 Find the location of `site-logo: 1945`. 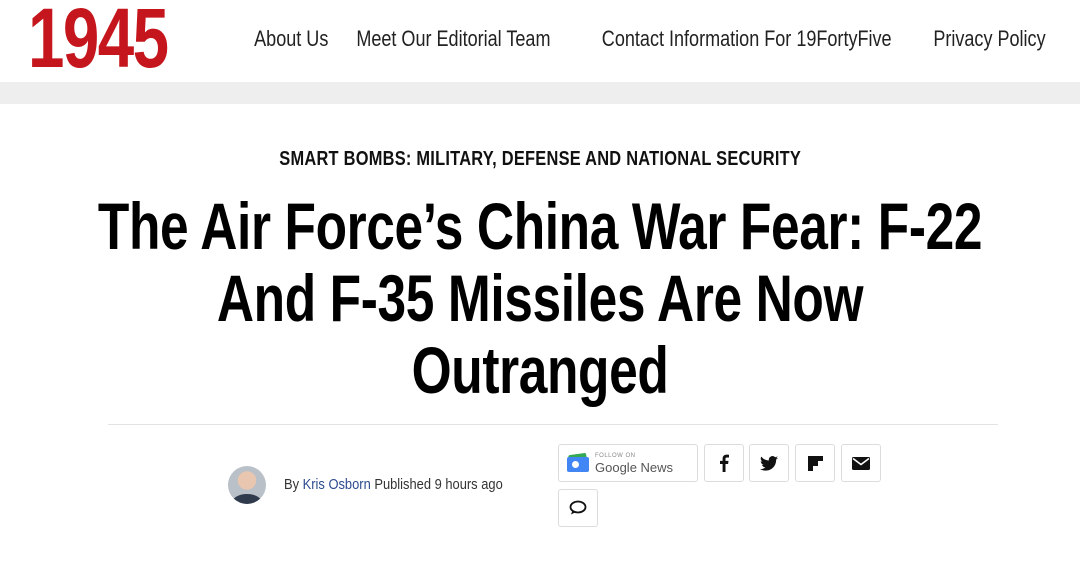

site-logo: 1945 is located at coordinates (98, 40).